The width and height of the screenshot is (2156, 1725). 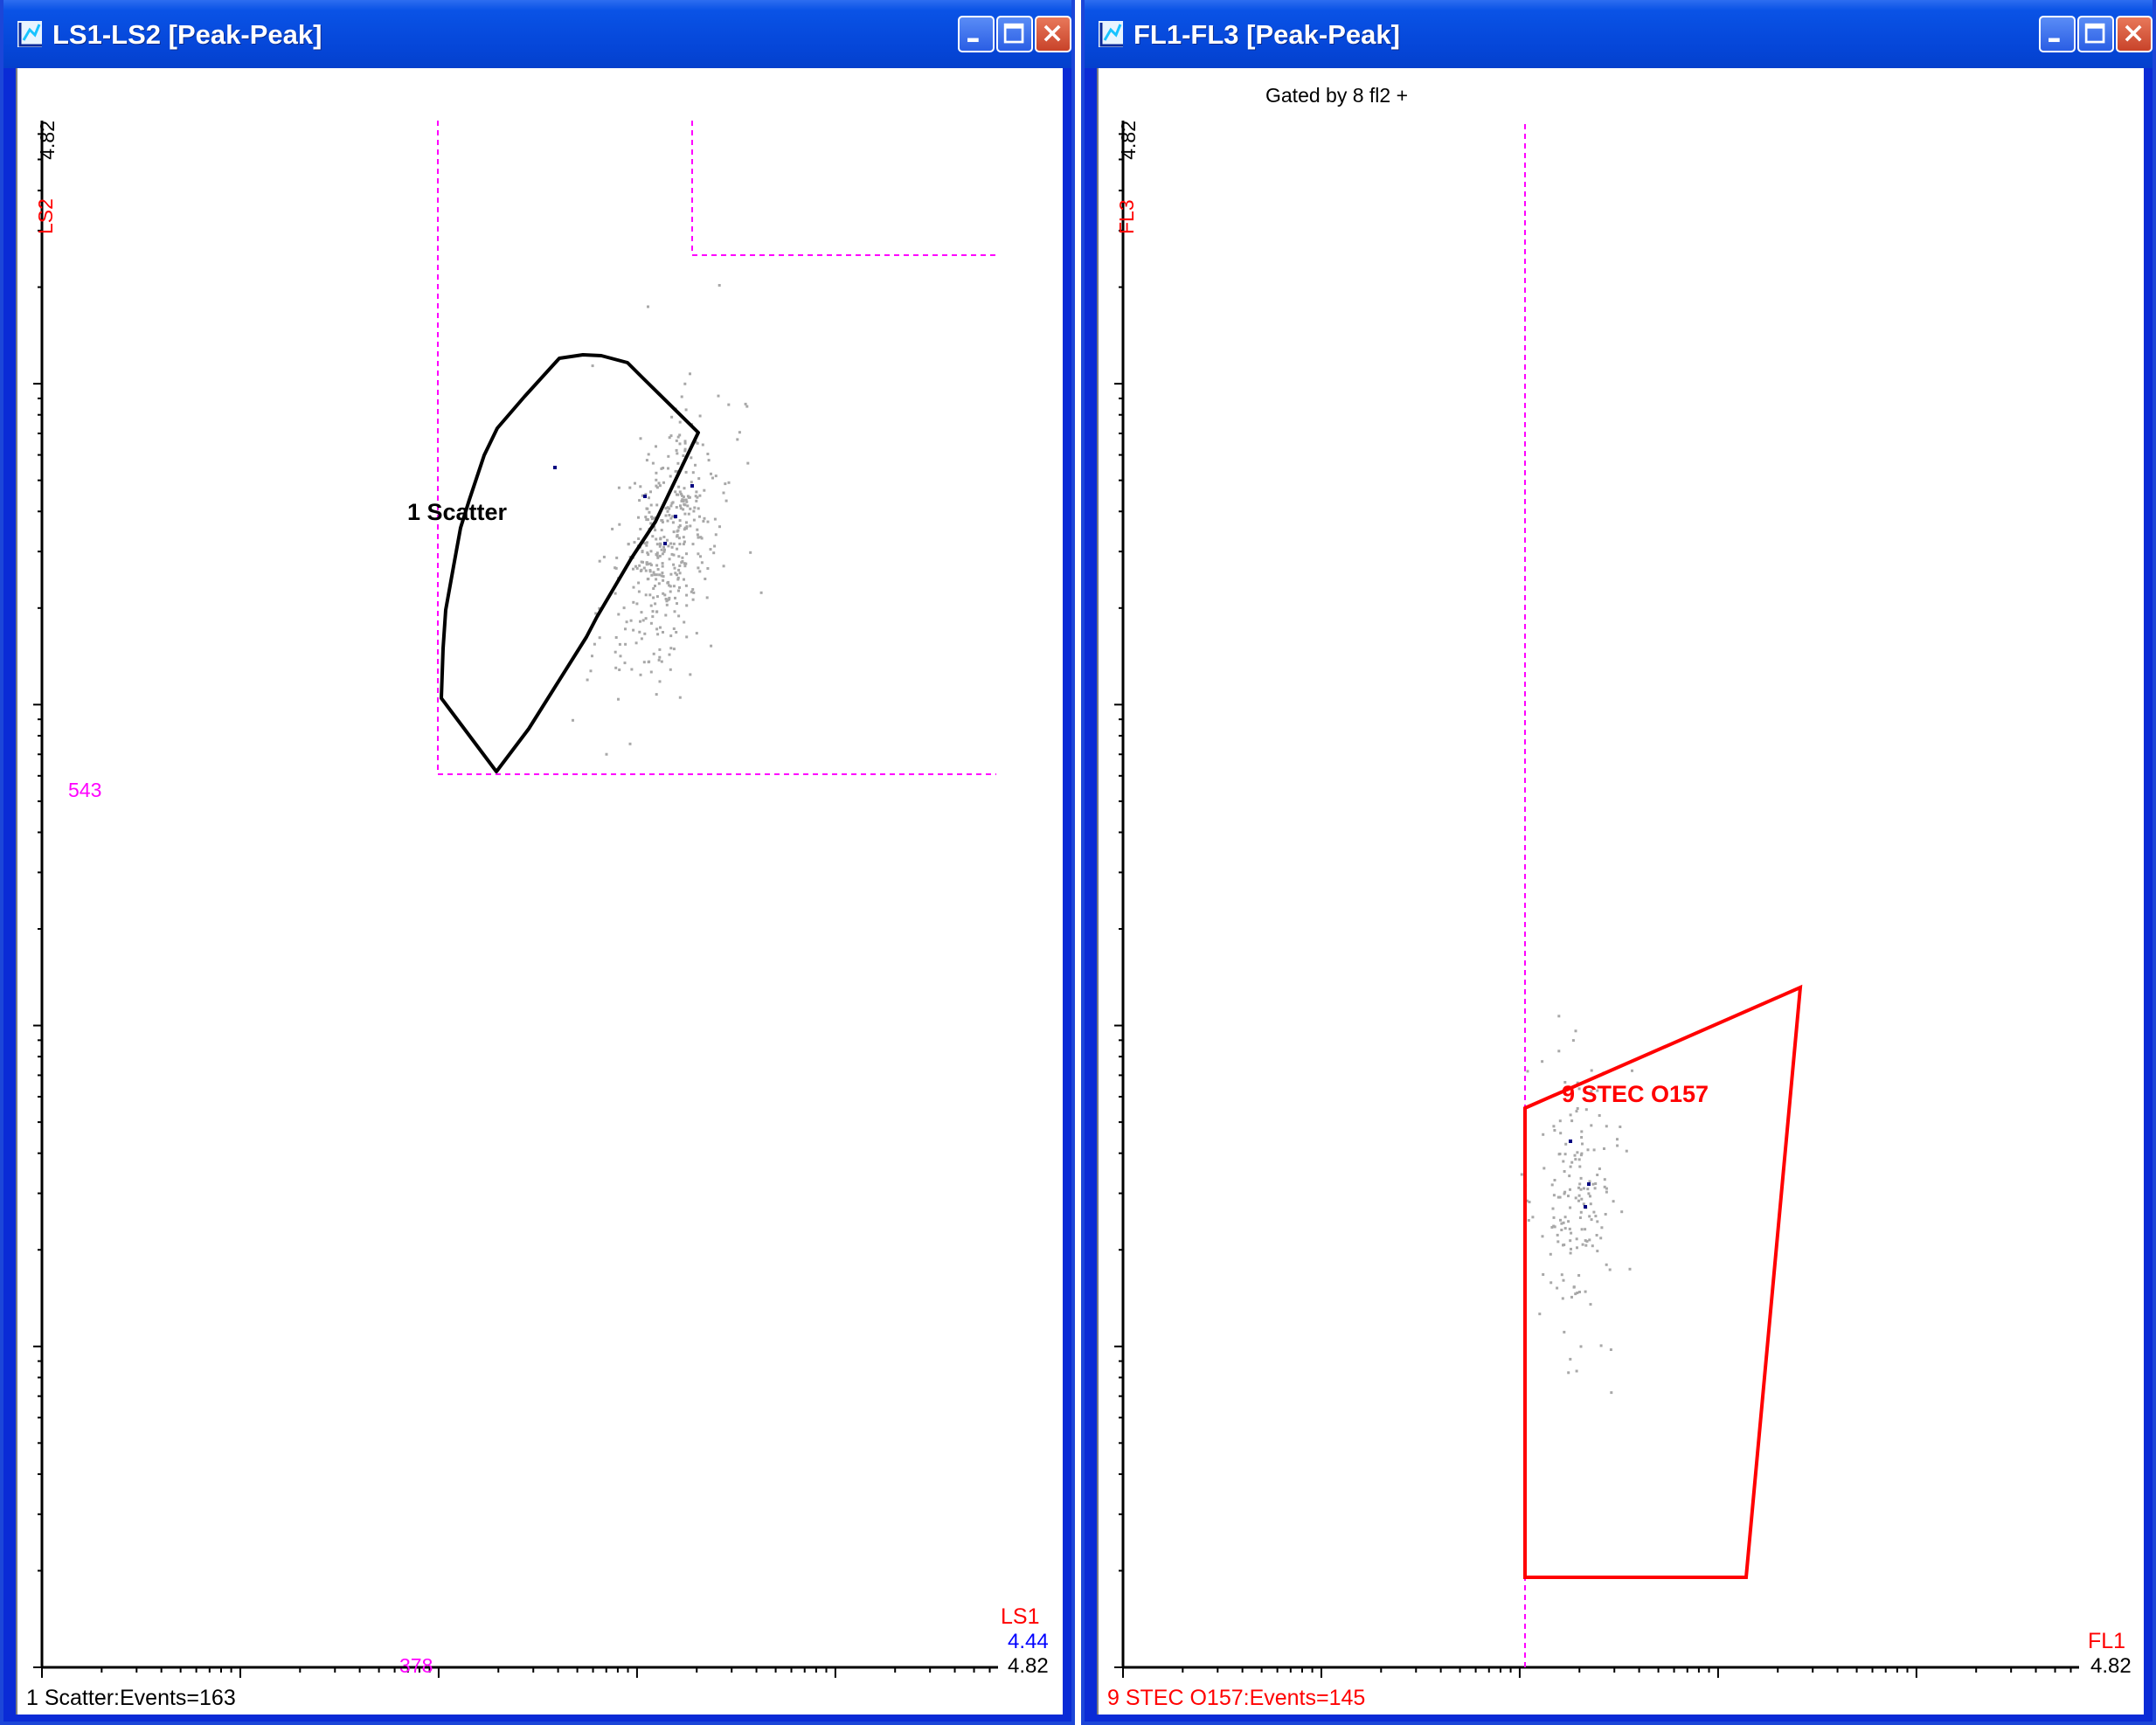 I want to click on title-bar: FL1-FL3 [Peak-Peak], so click(x=1619, y=34).